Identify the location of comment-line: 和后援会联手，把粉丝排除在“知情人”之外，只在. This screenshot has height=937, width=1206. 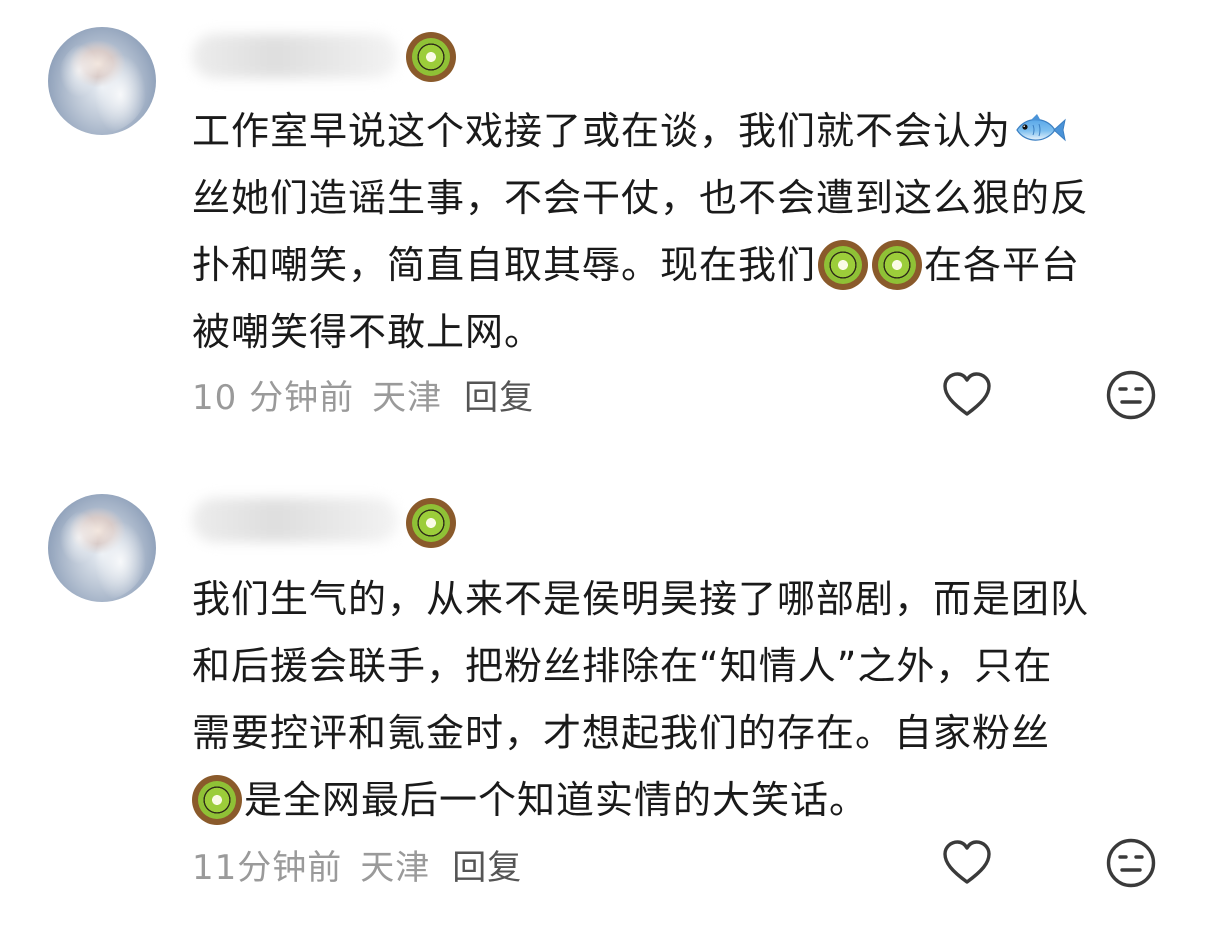
(622, 666).